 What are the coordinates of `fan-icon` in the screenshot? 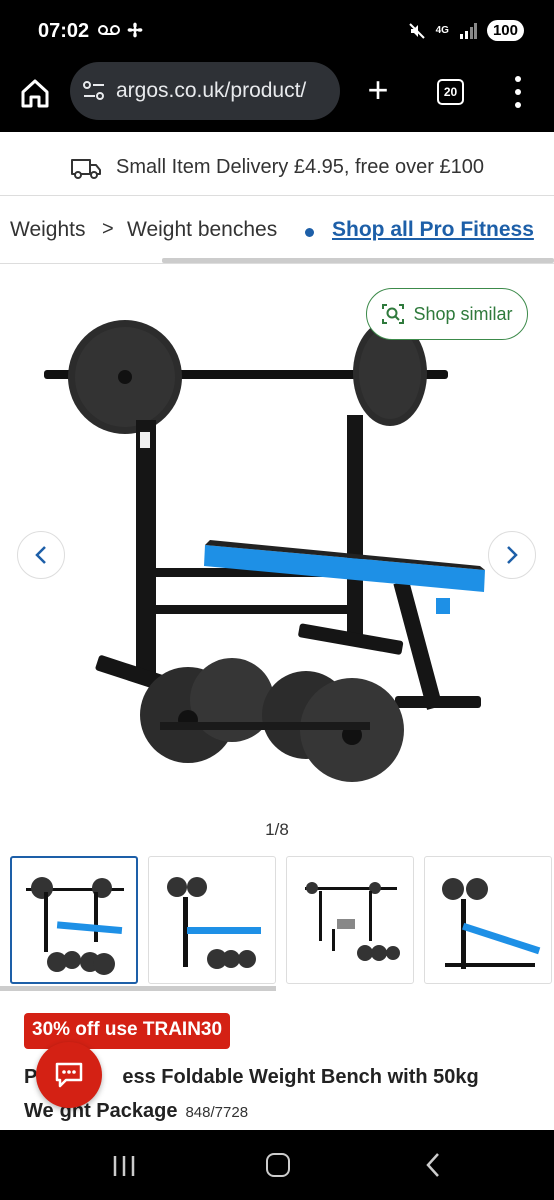 It's located at (135, 30).